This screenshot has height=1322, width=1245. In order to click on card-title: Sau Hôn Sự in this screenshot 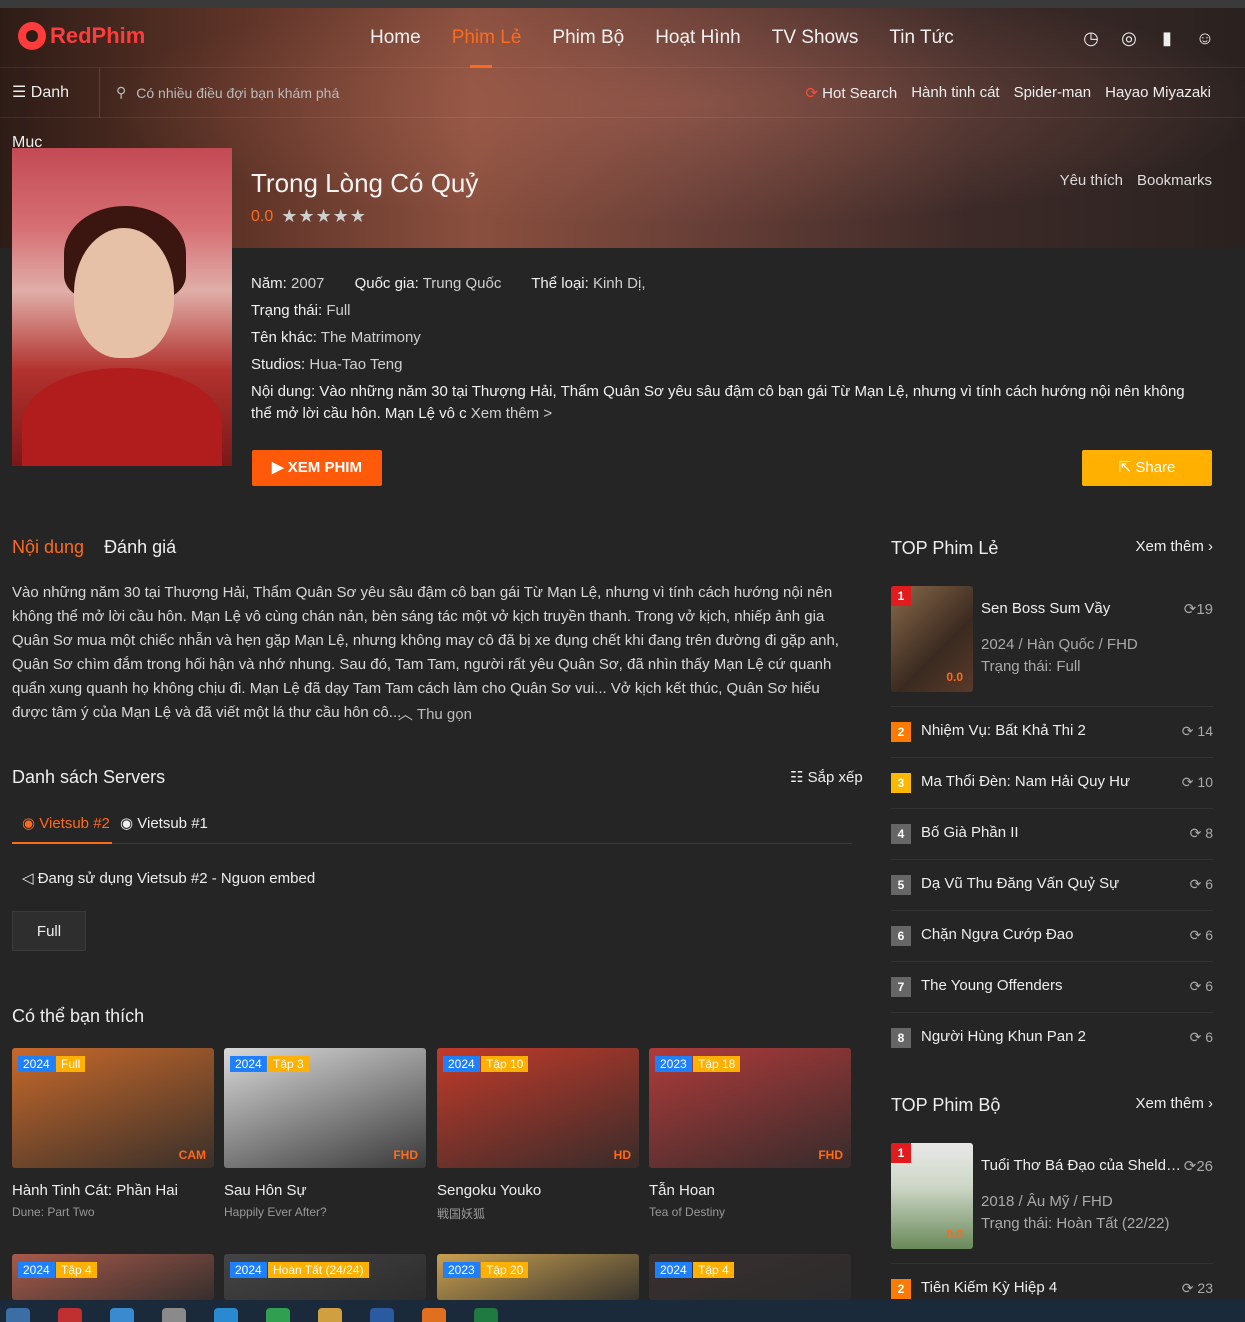, I will do `click(265, 1190)`.